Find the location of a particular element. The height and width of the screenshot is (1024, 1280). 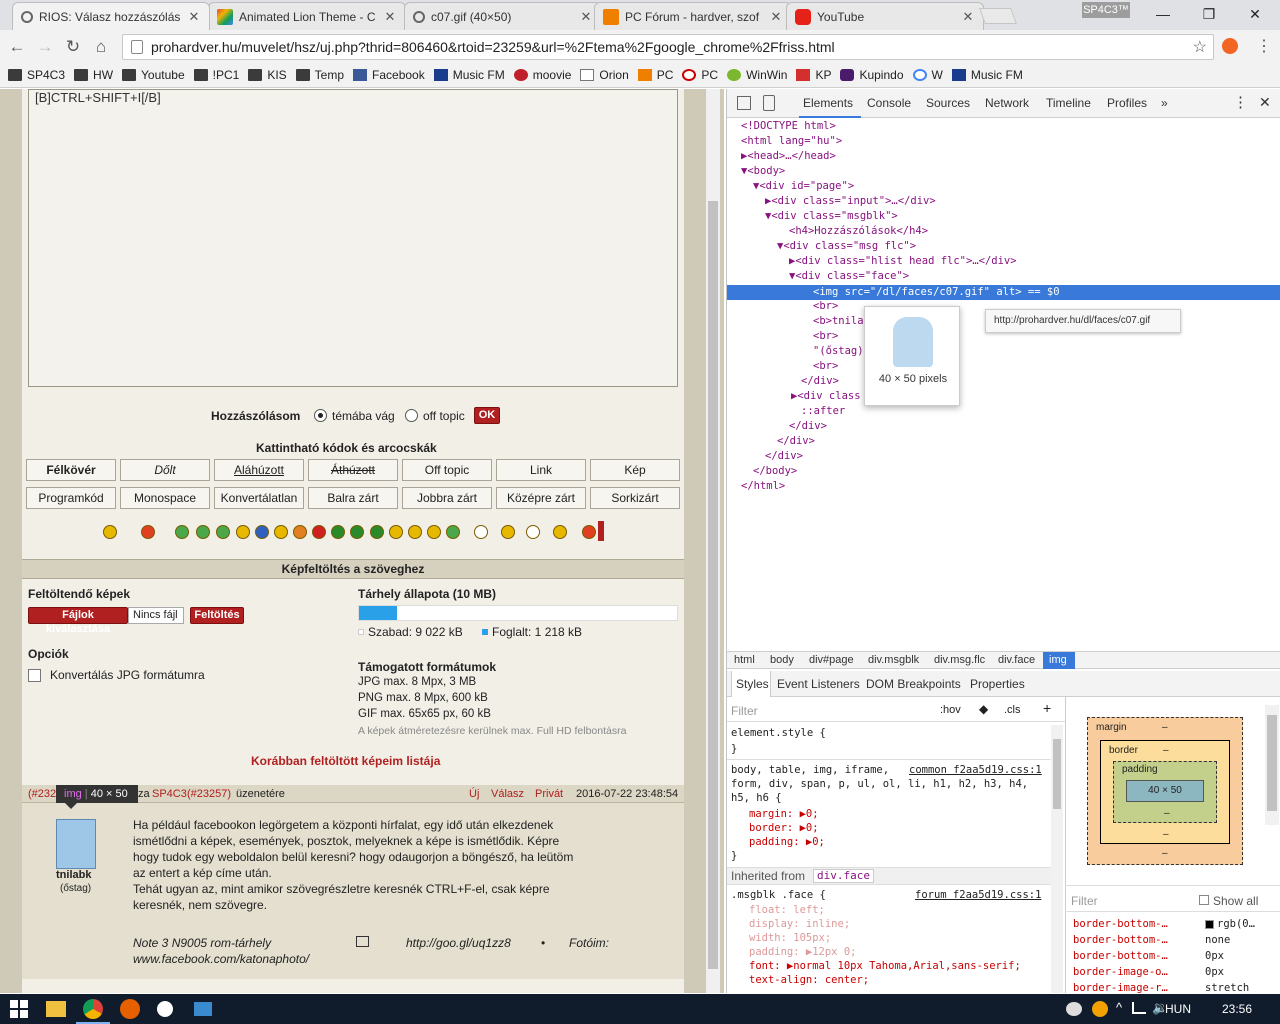

dom-line: <!DOCTYPE html> is located at coordinates (1003, 126).